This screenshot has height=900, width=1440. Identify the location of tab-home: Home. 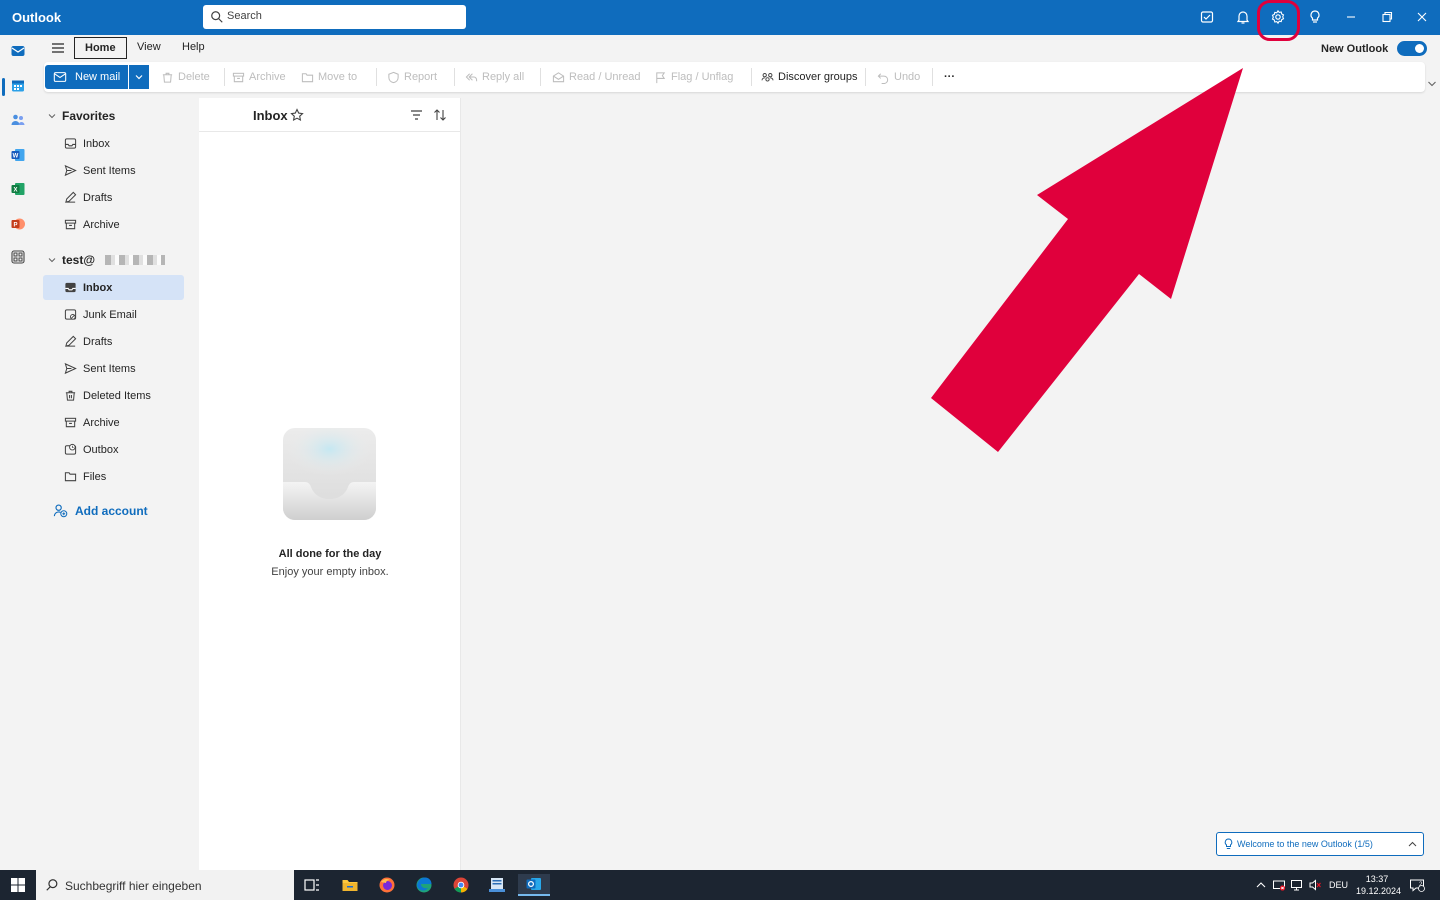
(100, 48).